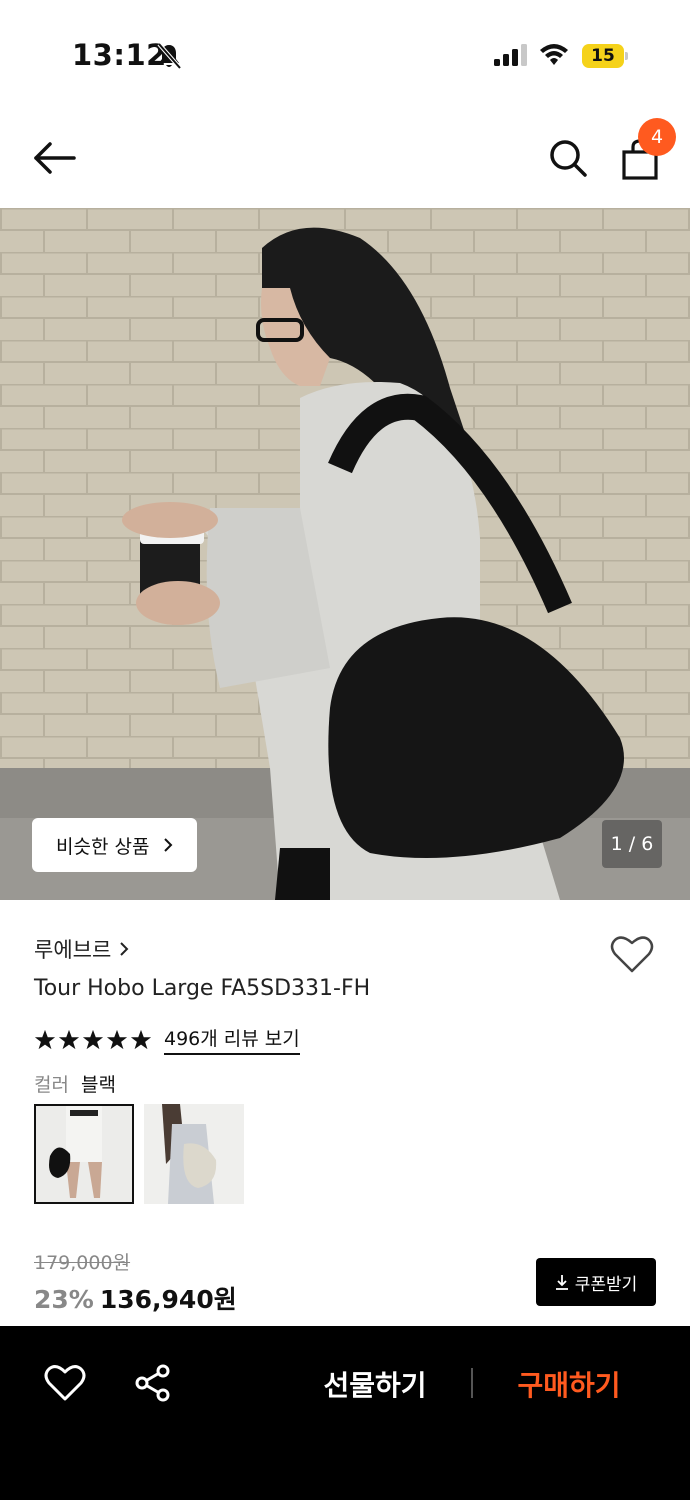 The image size is (690, 1500). I want to click on similar-products-button: 비슷한 상품, so click(115, 845).